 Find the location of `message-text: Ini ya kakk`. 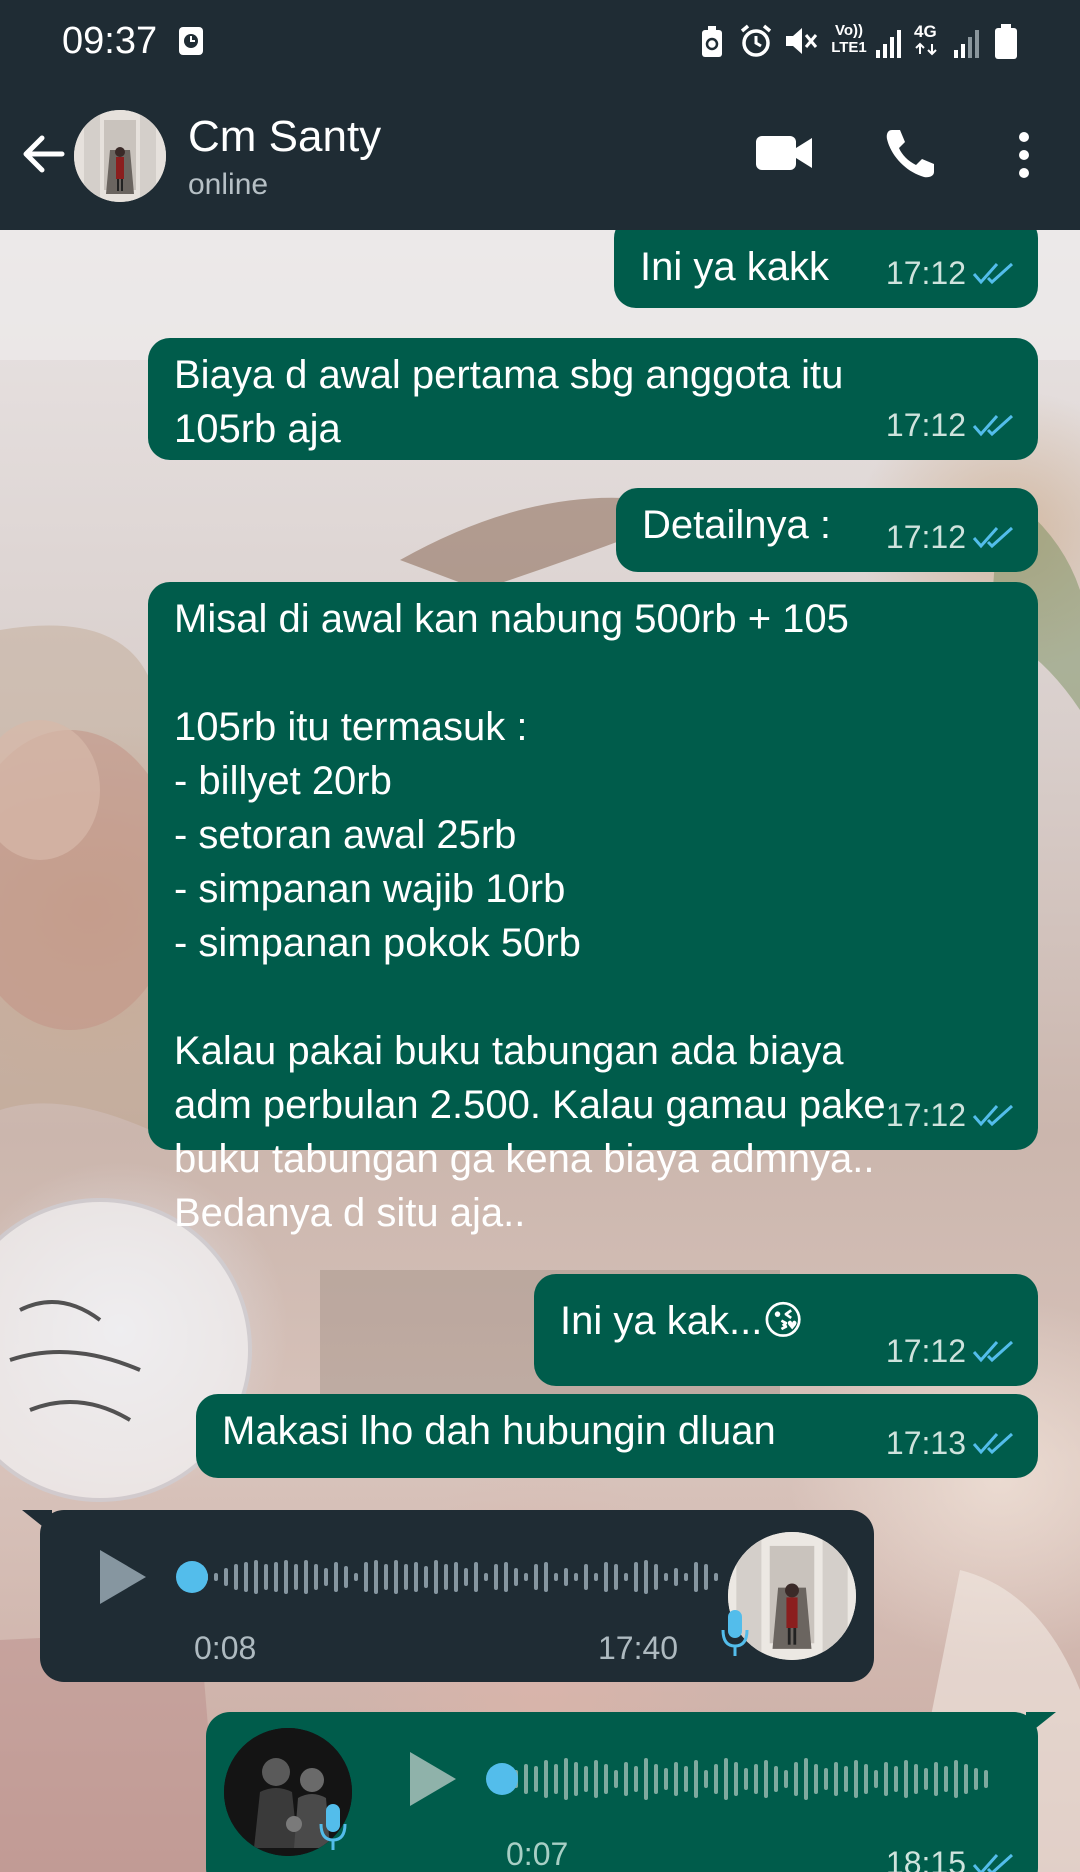

message-text: Ini ya kakk is located at coordinates (734, 267).